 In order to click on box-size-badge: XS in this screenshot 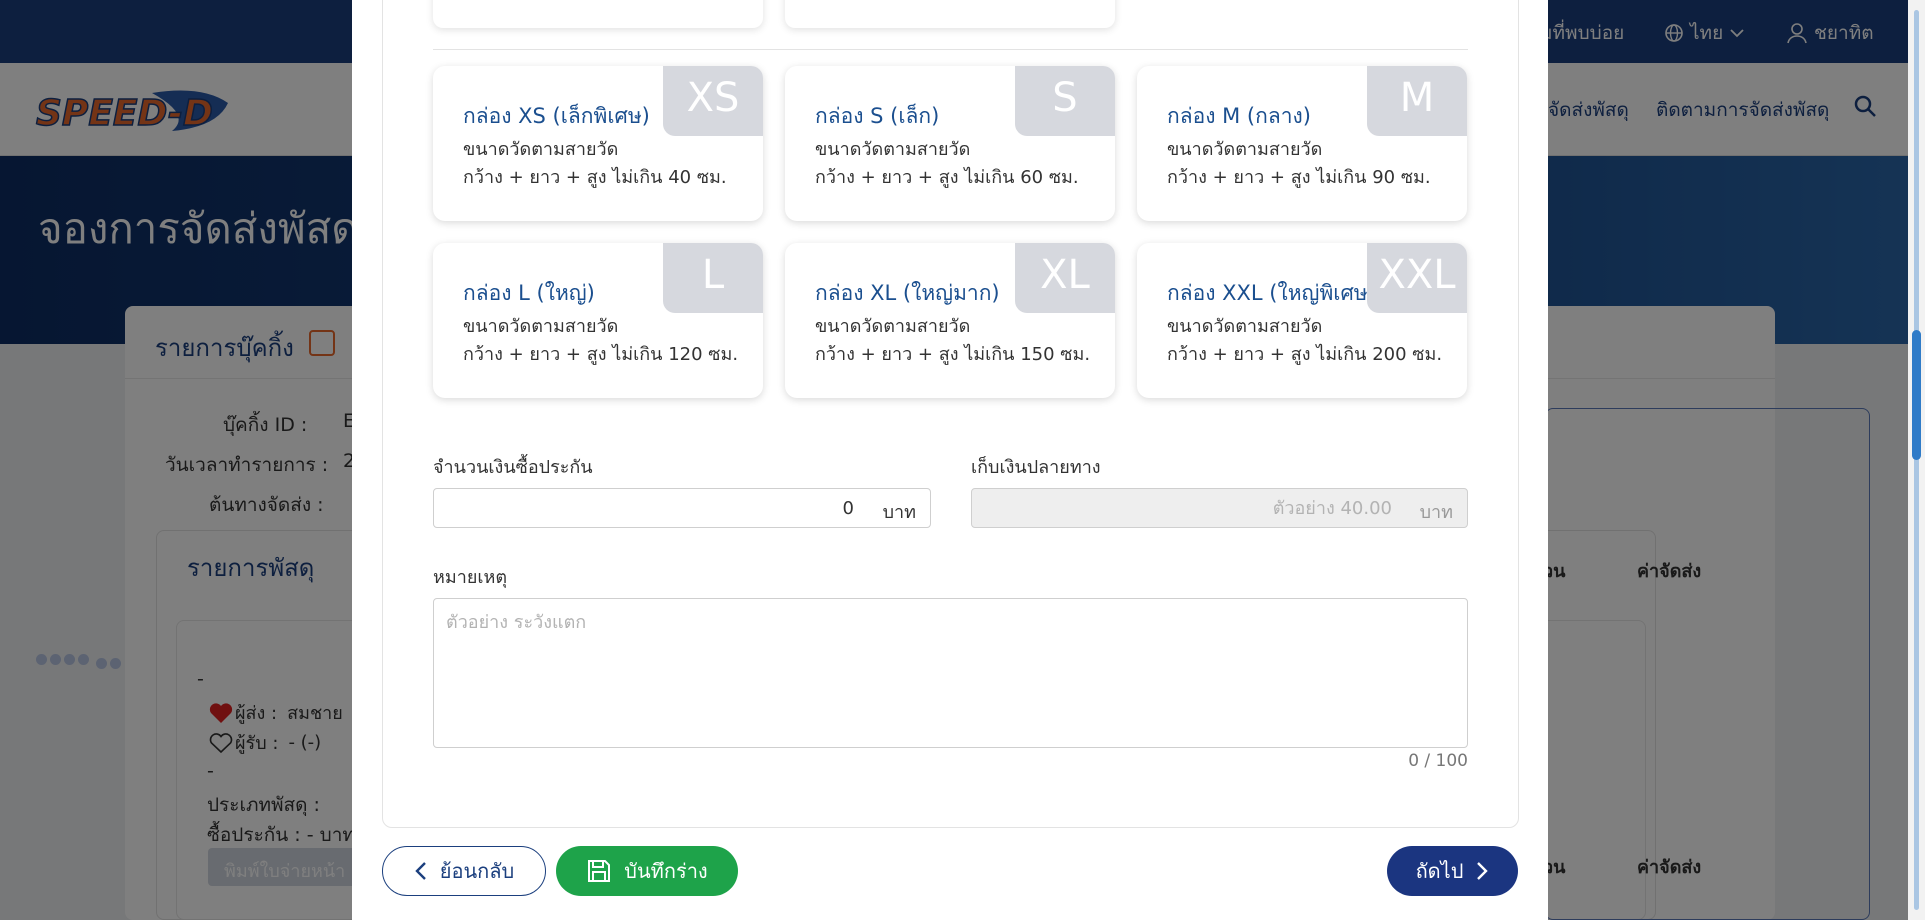, I will do `click(713, 101)`.